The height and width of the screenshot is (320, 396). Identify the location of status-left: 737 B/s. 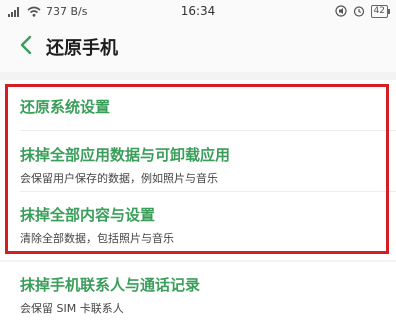
(43, 11).